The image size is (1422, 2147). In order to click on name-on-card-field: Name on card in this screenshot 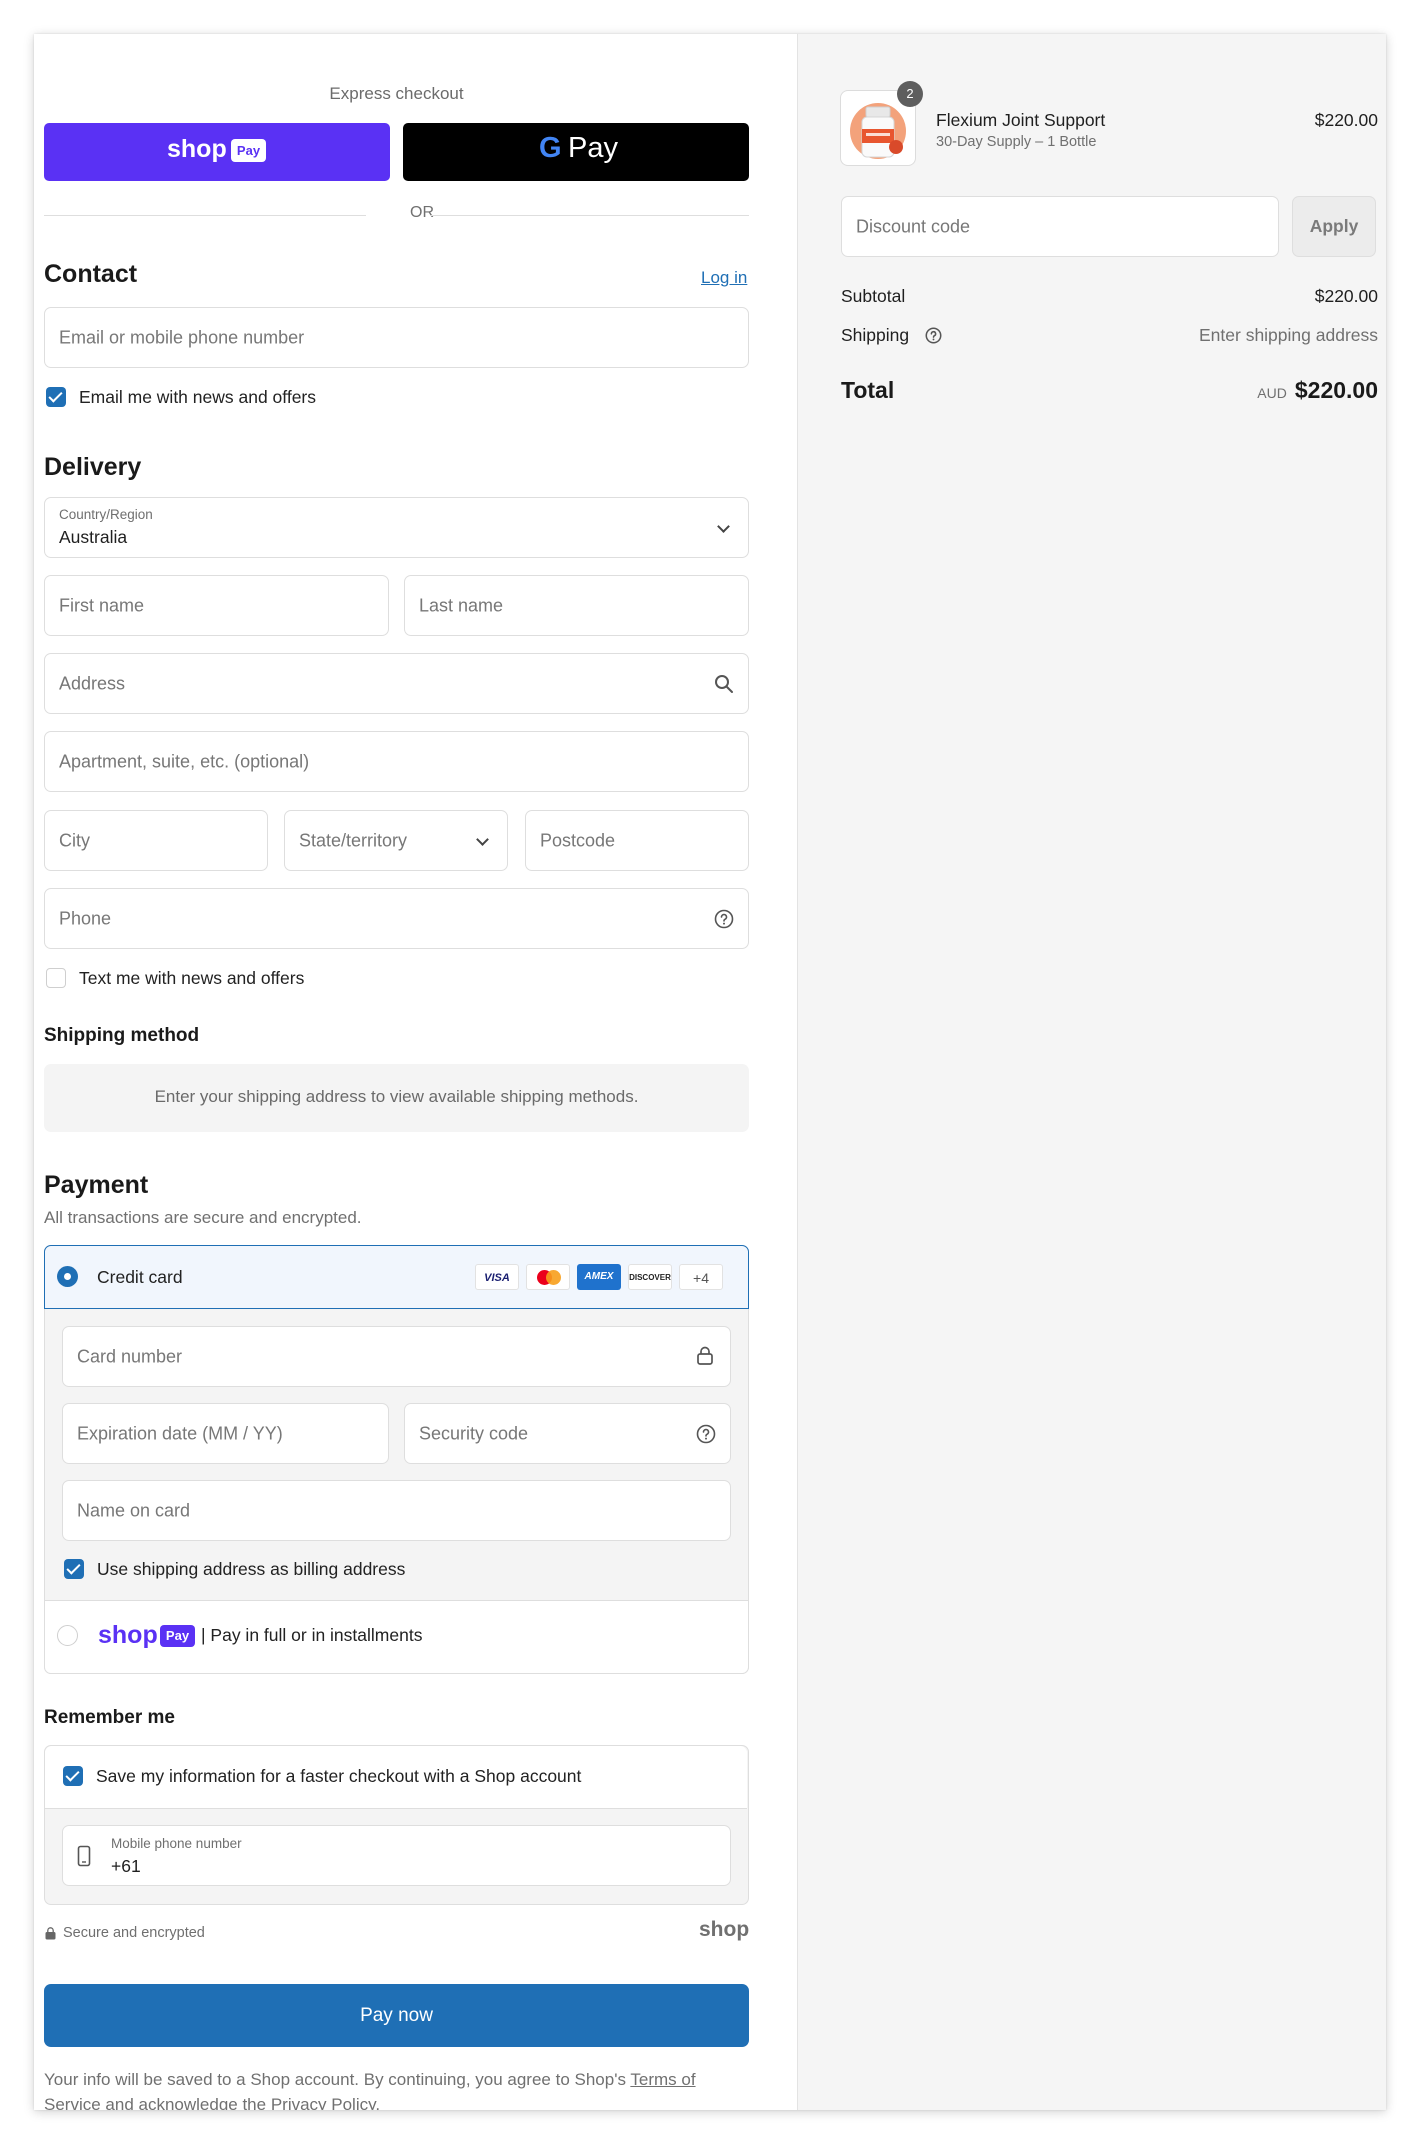, I will do `click(396, 1510)`.